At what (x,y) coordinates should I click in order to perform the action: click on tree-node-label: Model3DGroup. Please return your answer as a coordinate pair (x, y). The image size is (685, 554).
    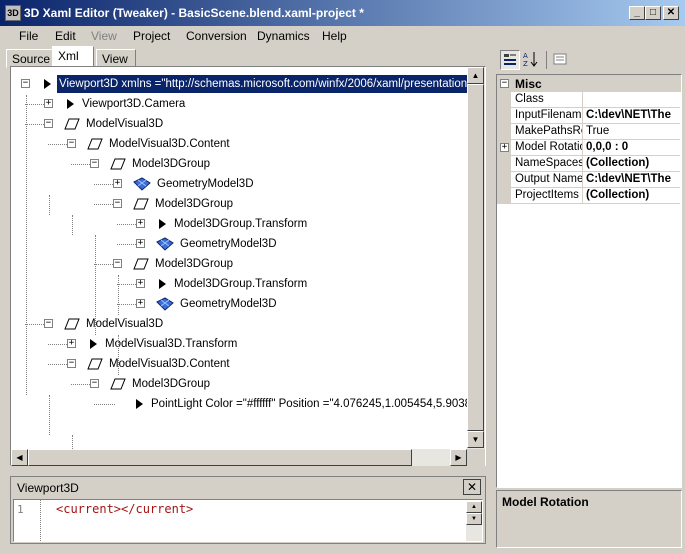
    Looking at the image, I should click on (194, 264).